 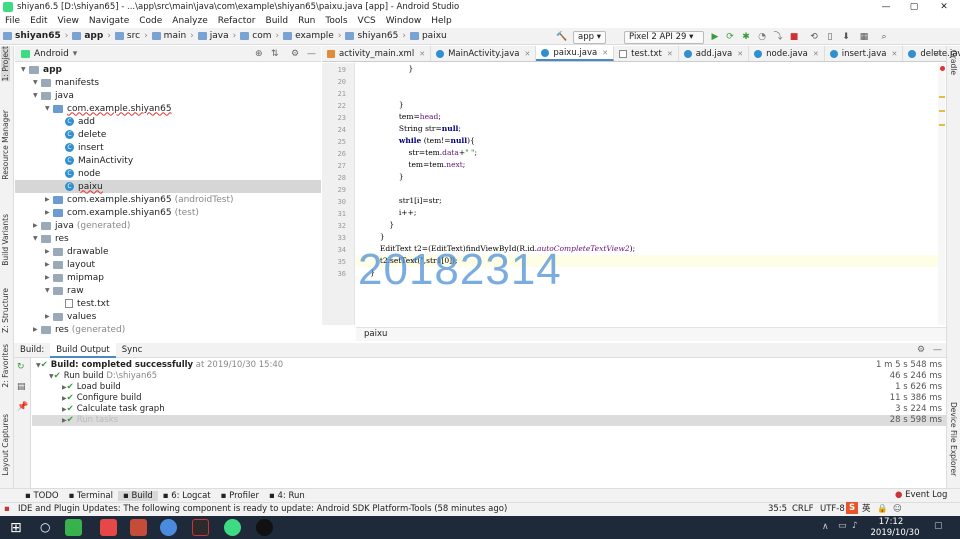 What do you see at coordinates (169, 36) in the screenshot?
I see `breadcrumb-item: main` at bounding box center [169, 36].